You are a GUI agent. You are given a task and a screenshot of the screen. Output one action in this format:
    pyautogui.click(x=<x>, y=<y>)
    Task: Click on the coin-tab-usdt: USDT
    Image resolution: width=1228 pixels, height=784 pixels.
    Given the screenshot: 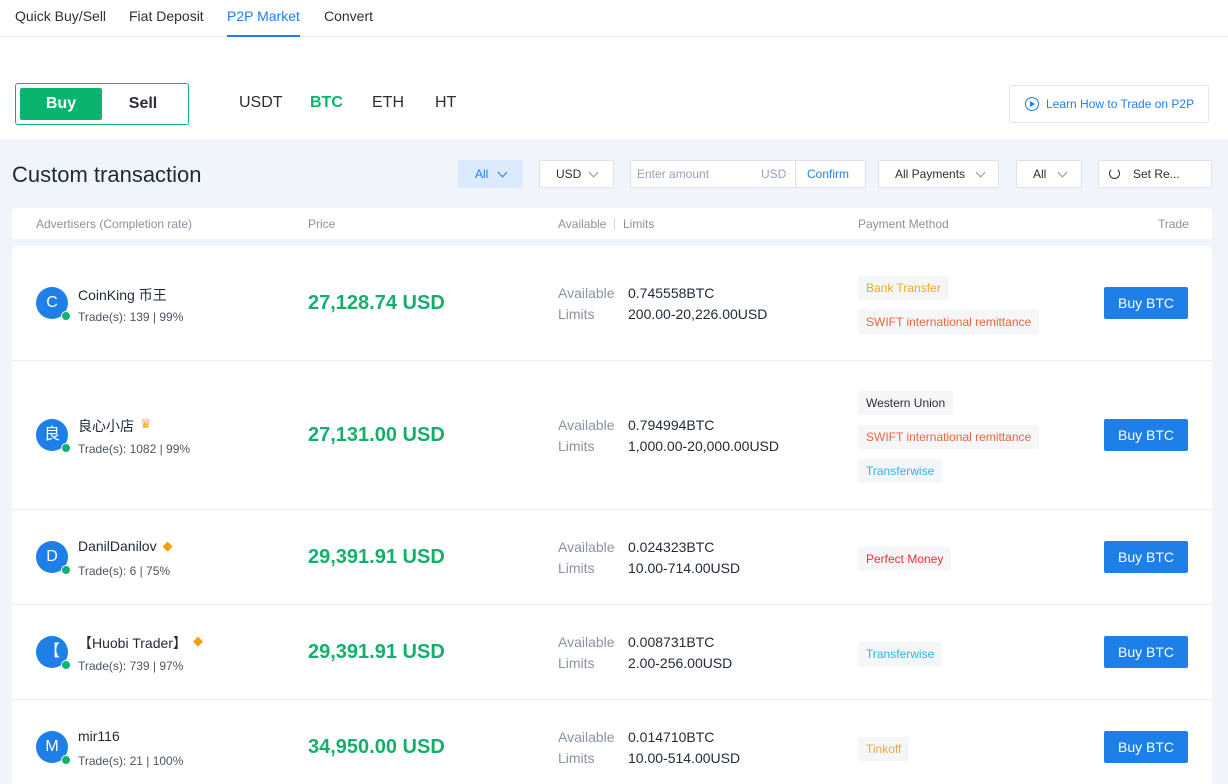 What is the action you would take?
    pyautogui.click(x=261, y=103)
    